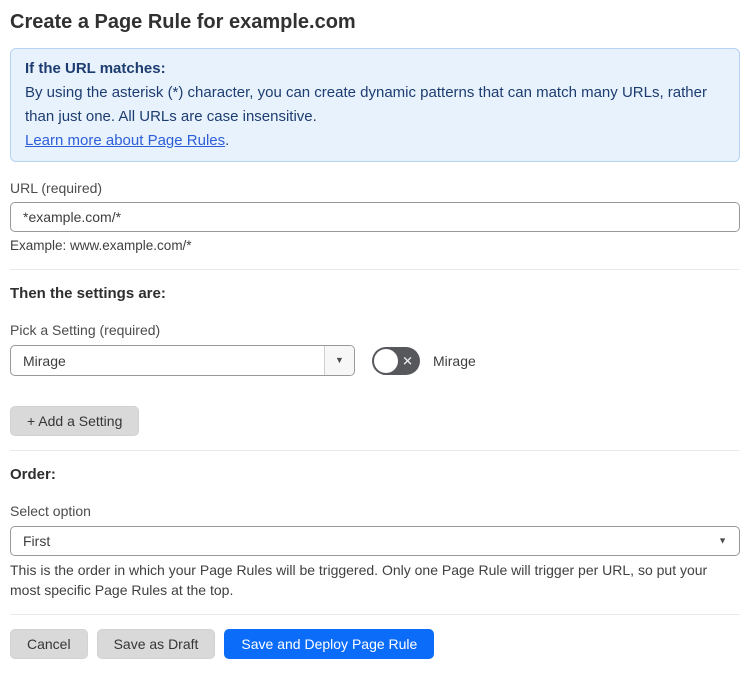 This screenshot has width=750, height=684. Describe the element at coordinates (88, 293) in the screenshot. I see `settings-section-heading: Then the settings are:` at that location.